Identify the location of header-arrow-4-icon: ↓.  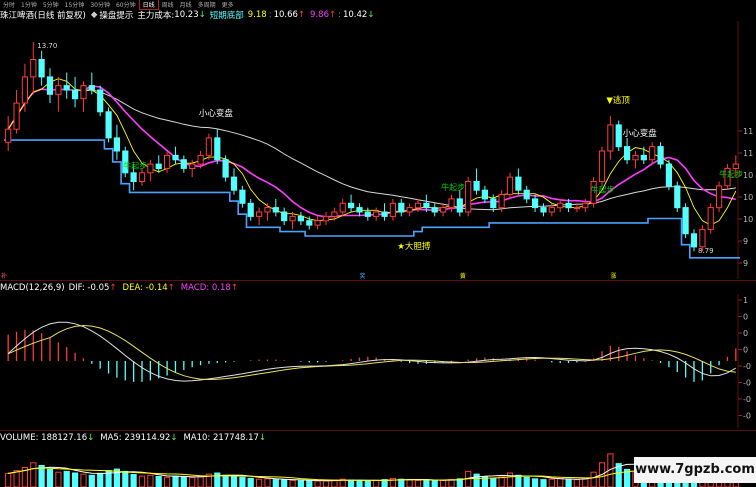
(371, 15).